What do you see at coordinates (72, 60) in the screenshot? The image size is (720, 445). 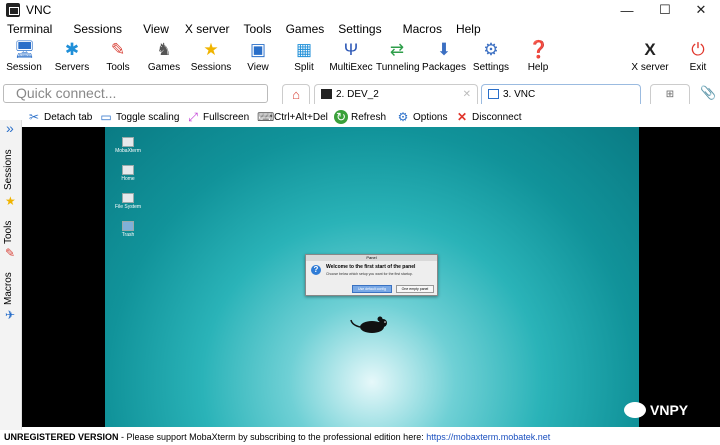 I see `servers-button: ✱ Servers` at bounding box center [72, 60].